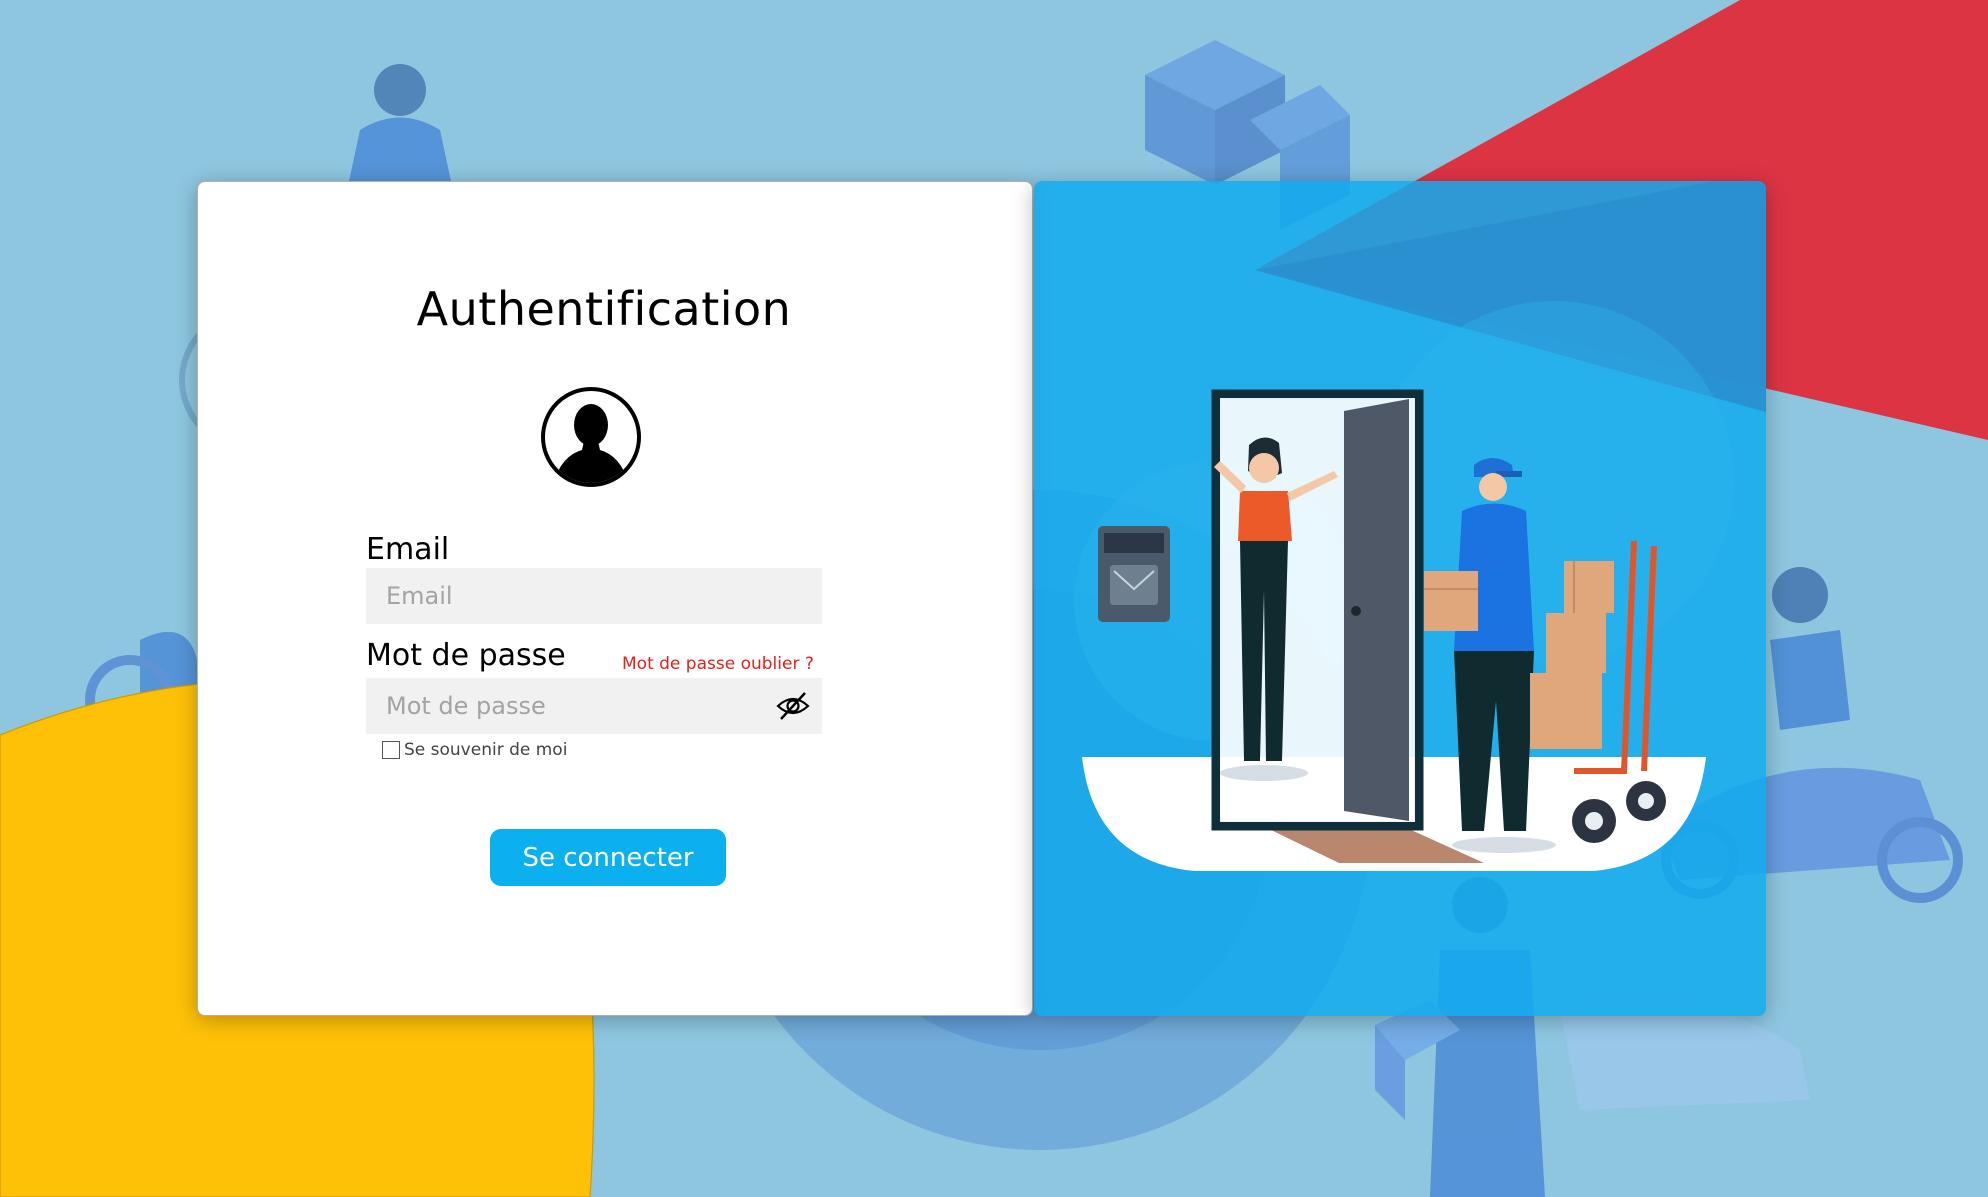 The height and width of the screenshot is (1197, 1988). What do you see at coordinates (466, 655) in the screenshot?
I see `password-label: Mot de passe` at bounding box center [466, 655].